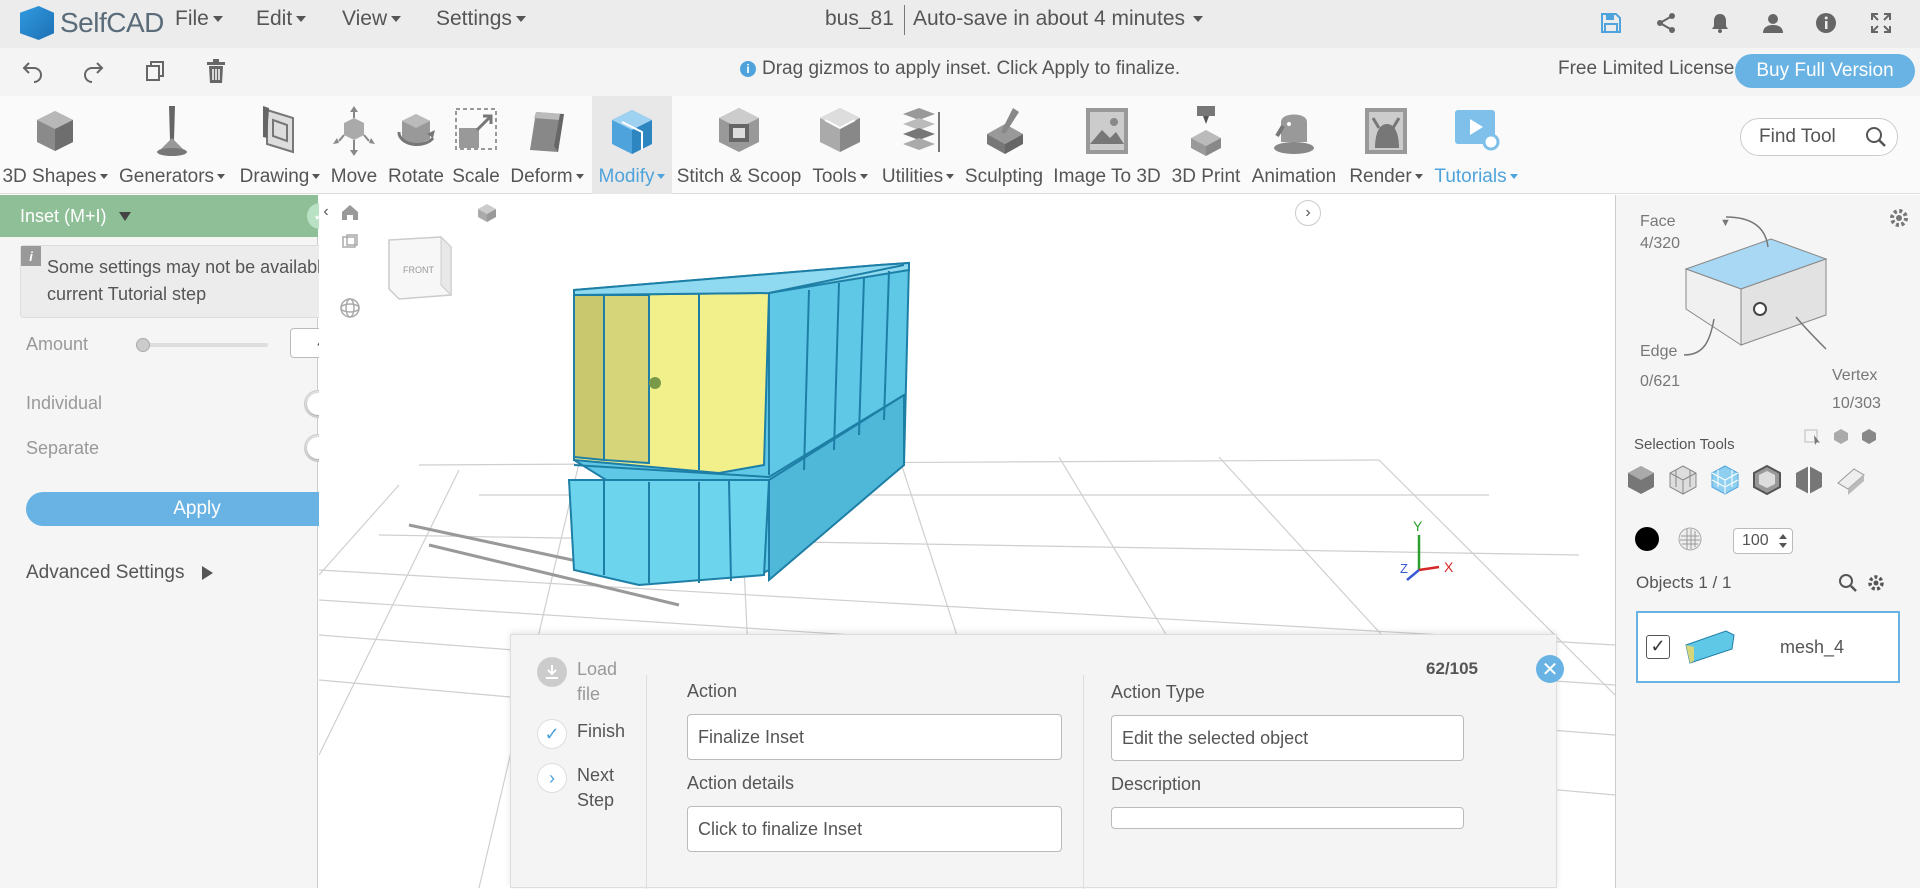  What do you see at coordinates (1058, 19) in the screenshot?
I see `autosave-status: Auto-save in about 4 minutes` at bounding box center [1058, 19].